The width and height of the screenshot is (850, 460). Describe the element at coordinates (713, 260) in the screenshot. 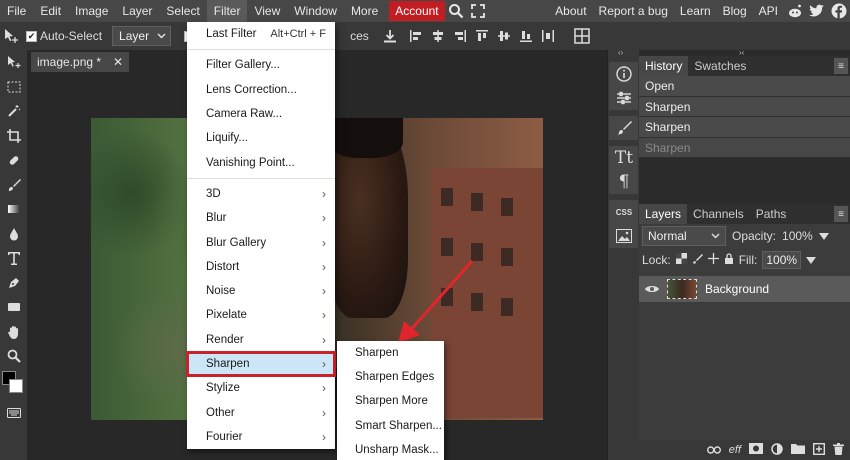

I see `lock-position-icon` at that location.